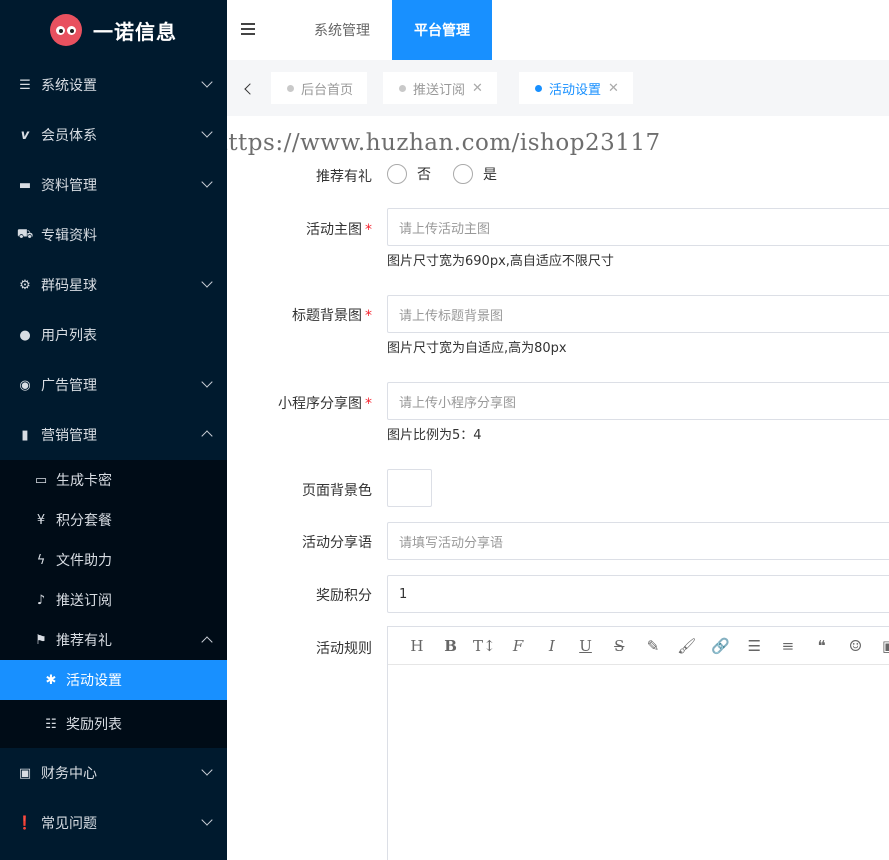 Image resolution: width=889 pixels, height=860 pixels. Describe the element at coordinates (451, 646) in the screenshot. I see `bold-icon: B` at that location.